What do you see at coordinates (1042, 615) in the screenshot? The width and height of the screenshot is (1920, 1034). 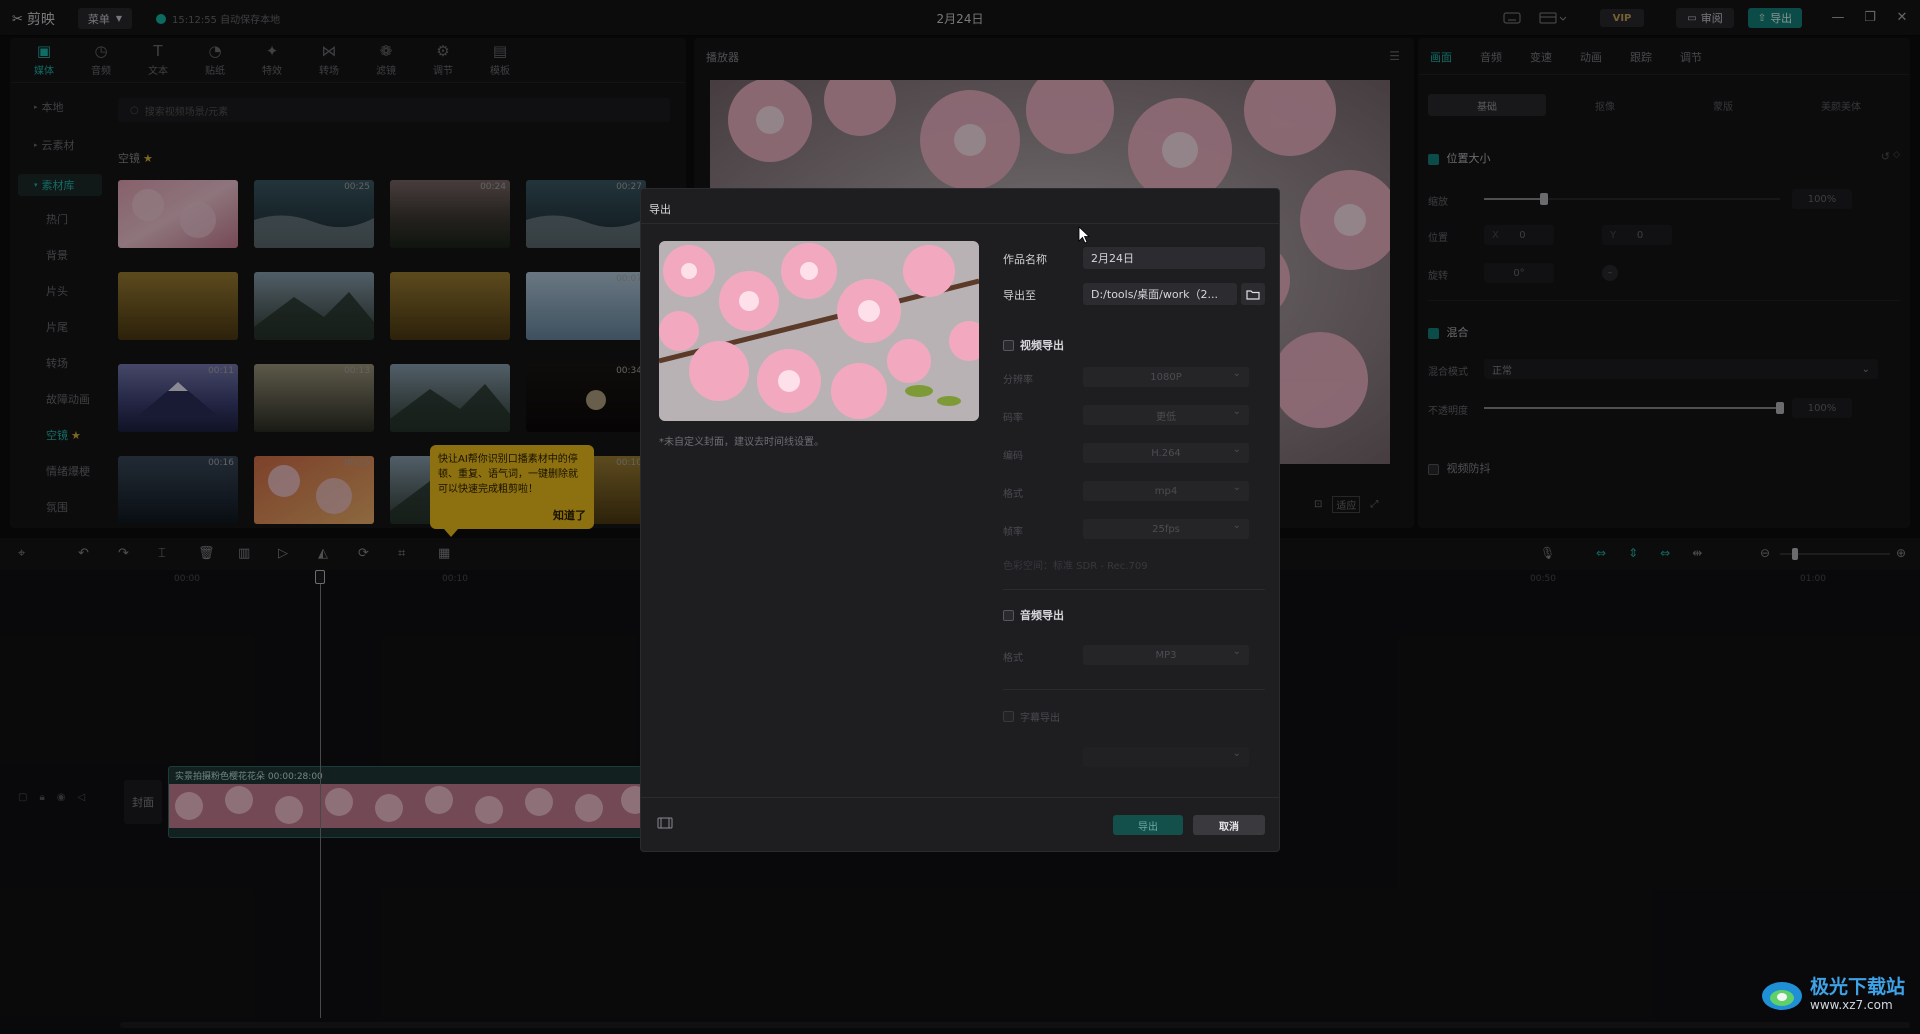 I see `audio-export-title: 音频导出` at bounding box center [1042, 615].